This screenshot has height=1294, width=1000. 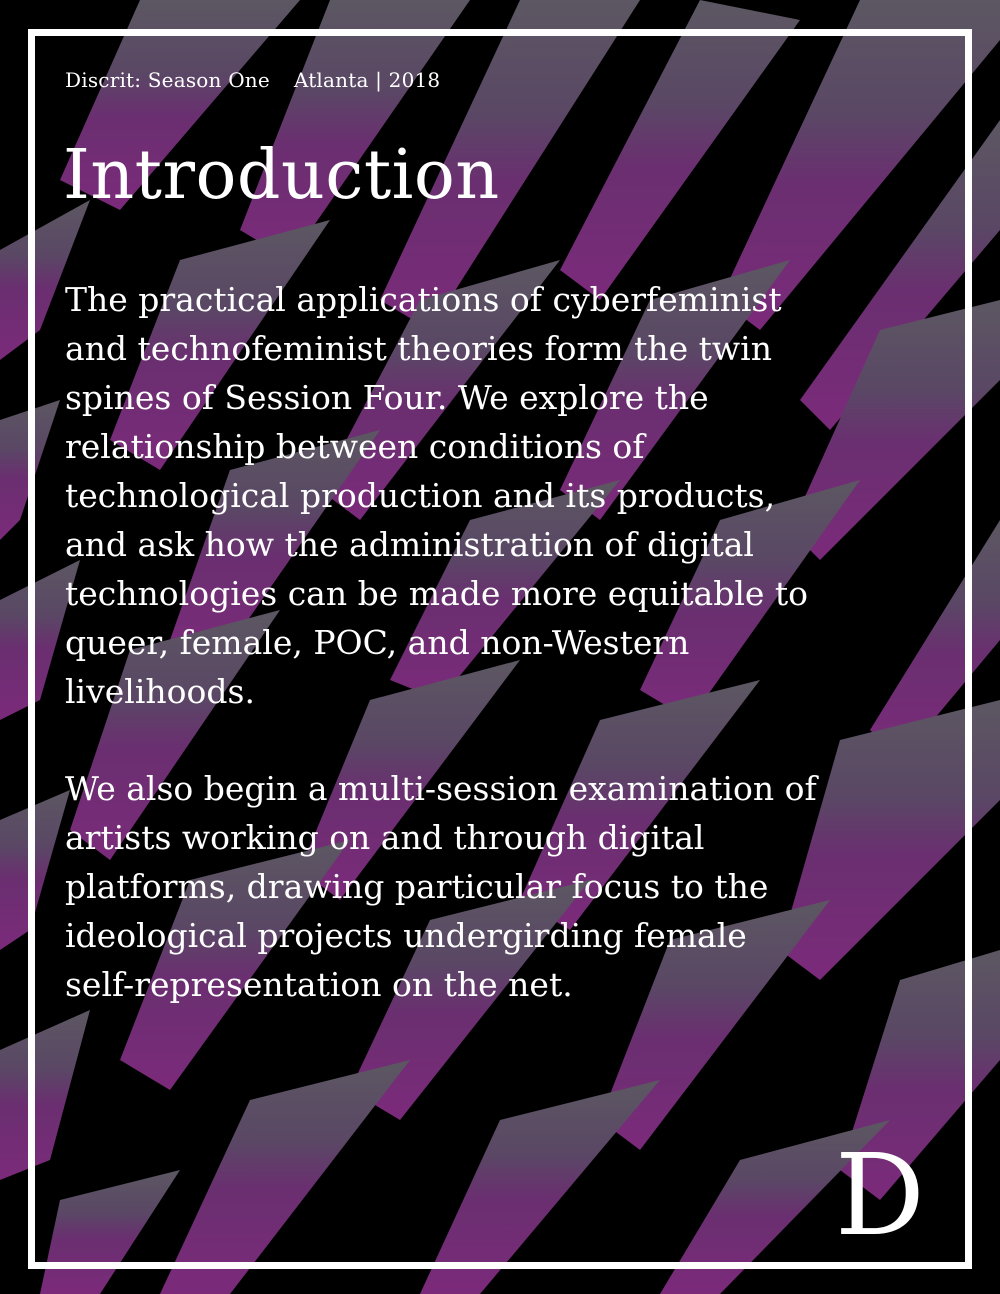 I want to click on header-line: Discrit: Season One Atlanta | 2018, so click(x=252, y=80).